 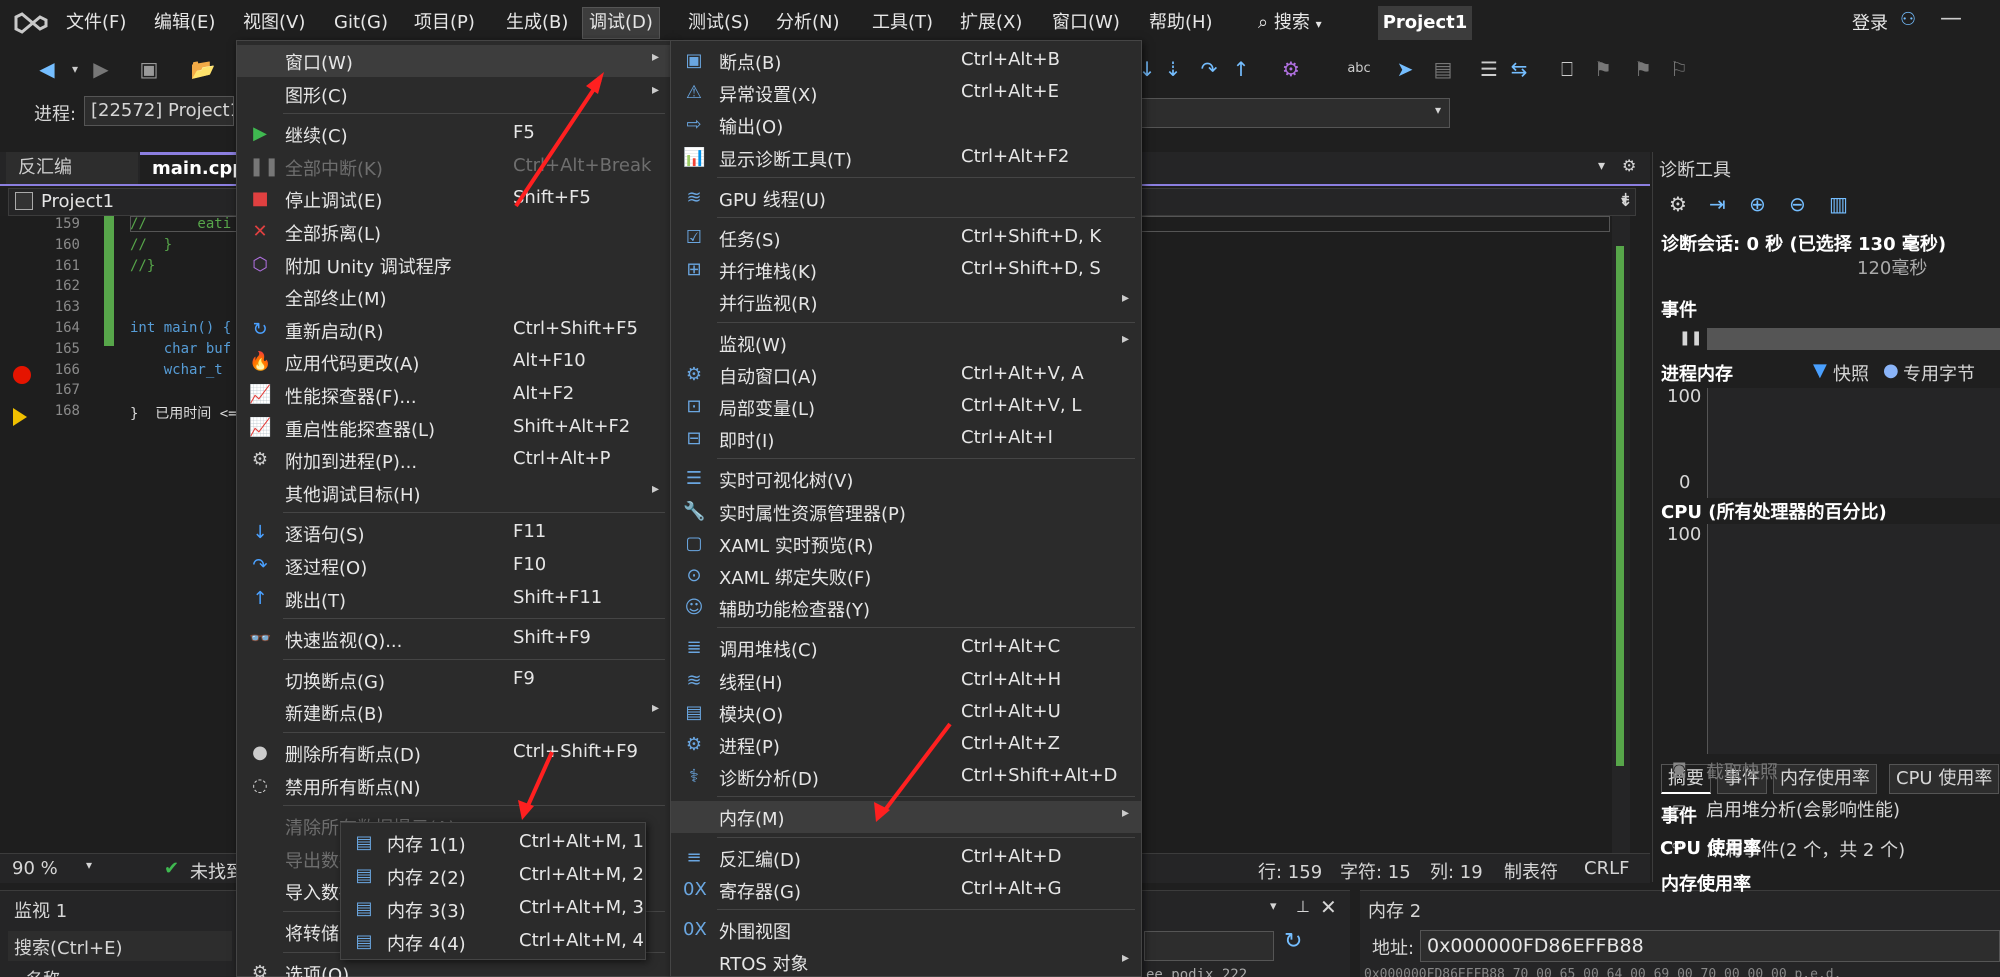 What do you see at coordinates (1690, 338) in the screenshot?
I see `pause-icon: ❚❚` at bounding box center [1690, 338].